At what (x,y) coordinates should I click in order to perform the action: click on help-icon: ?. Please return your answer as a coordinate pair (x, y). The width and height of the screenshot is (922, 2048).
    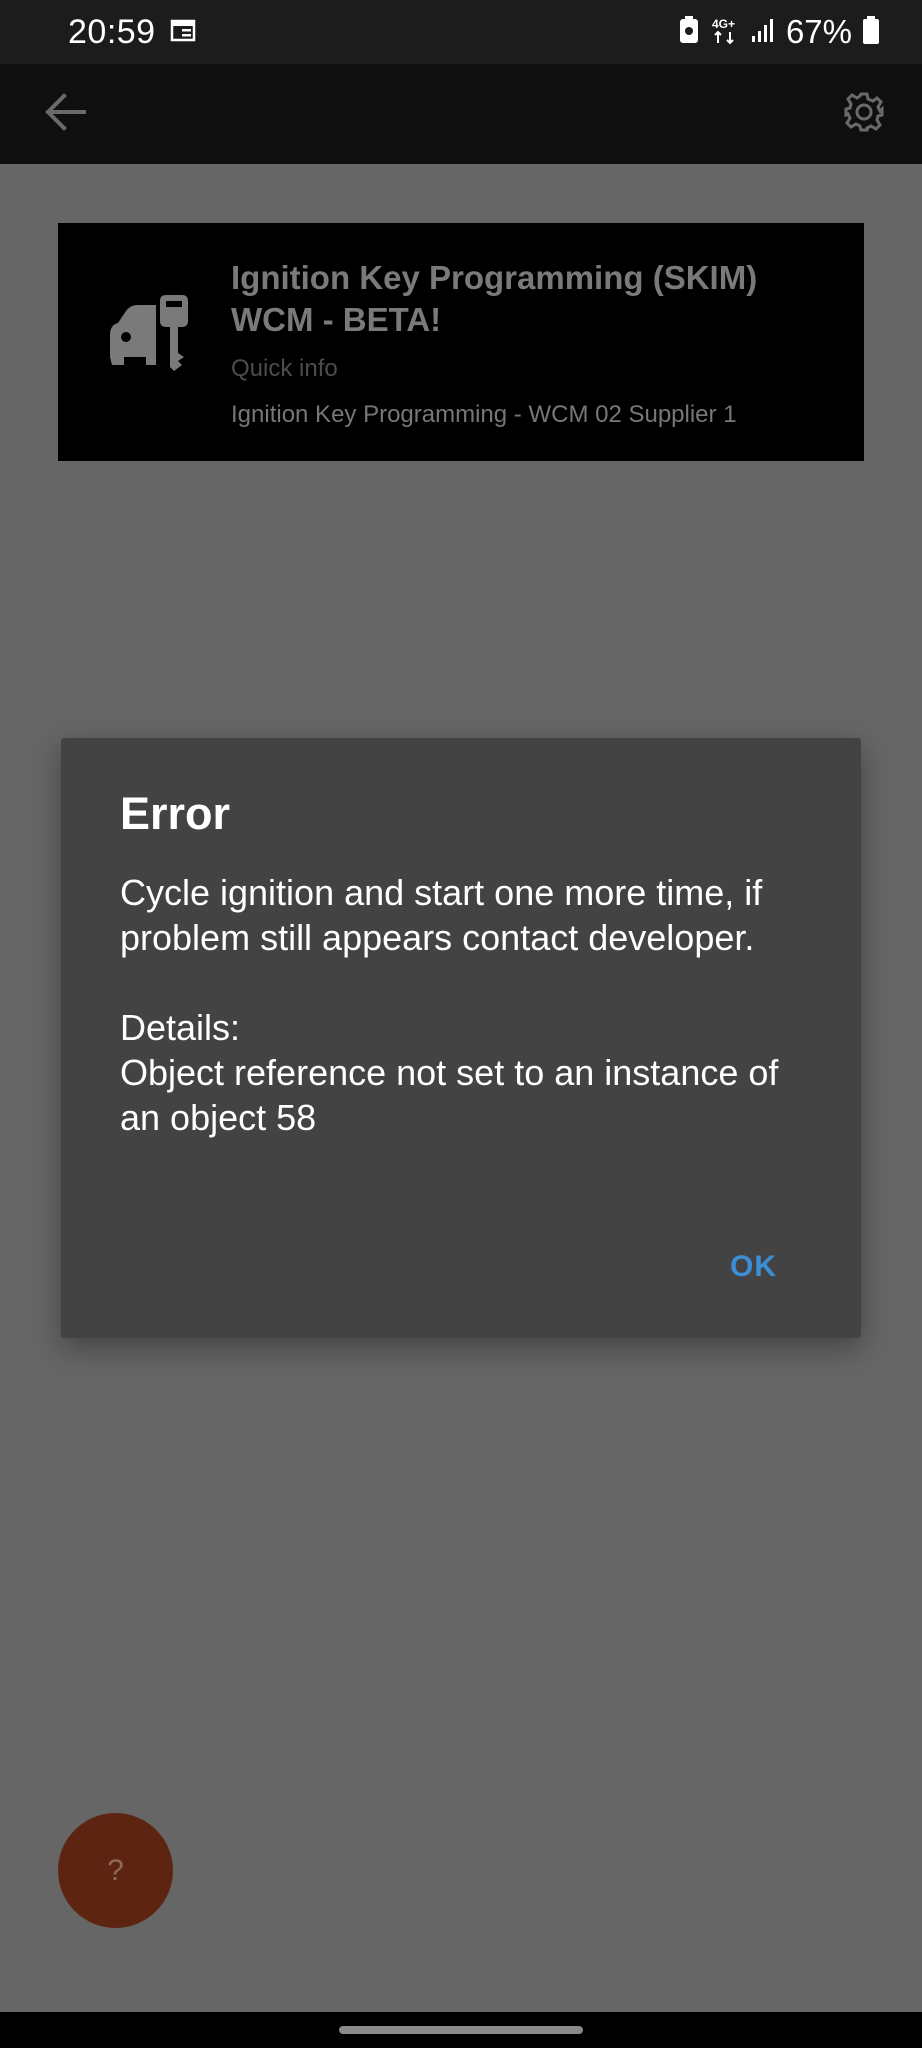
    Looking at the image, I should click on (115, 1870).